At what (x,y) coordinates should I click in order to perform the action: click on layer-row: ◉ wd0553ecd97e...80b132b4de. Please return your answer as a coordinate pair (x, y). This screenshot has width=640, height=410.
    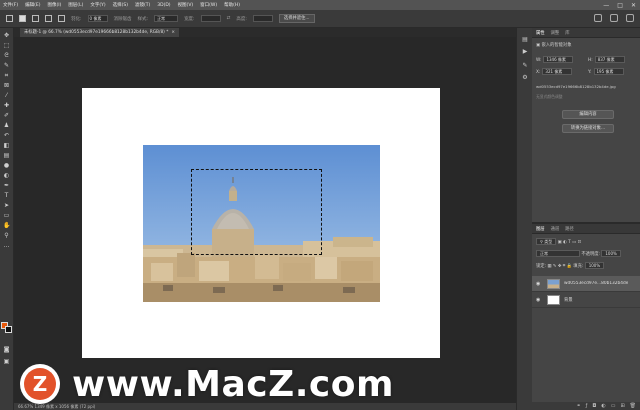
    Looking at the image, I should click on (586, 284).